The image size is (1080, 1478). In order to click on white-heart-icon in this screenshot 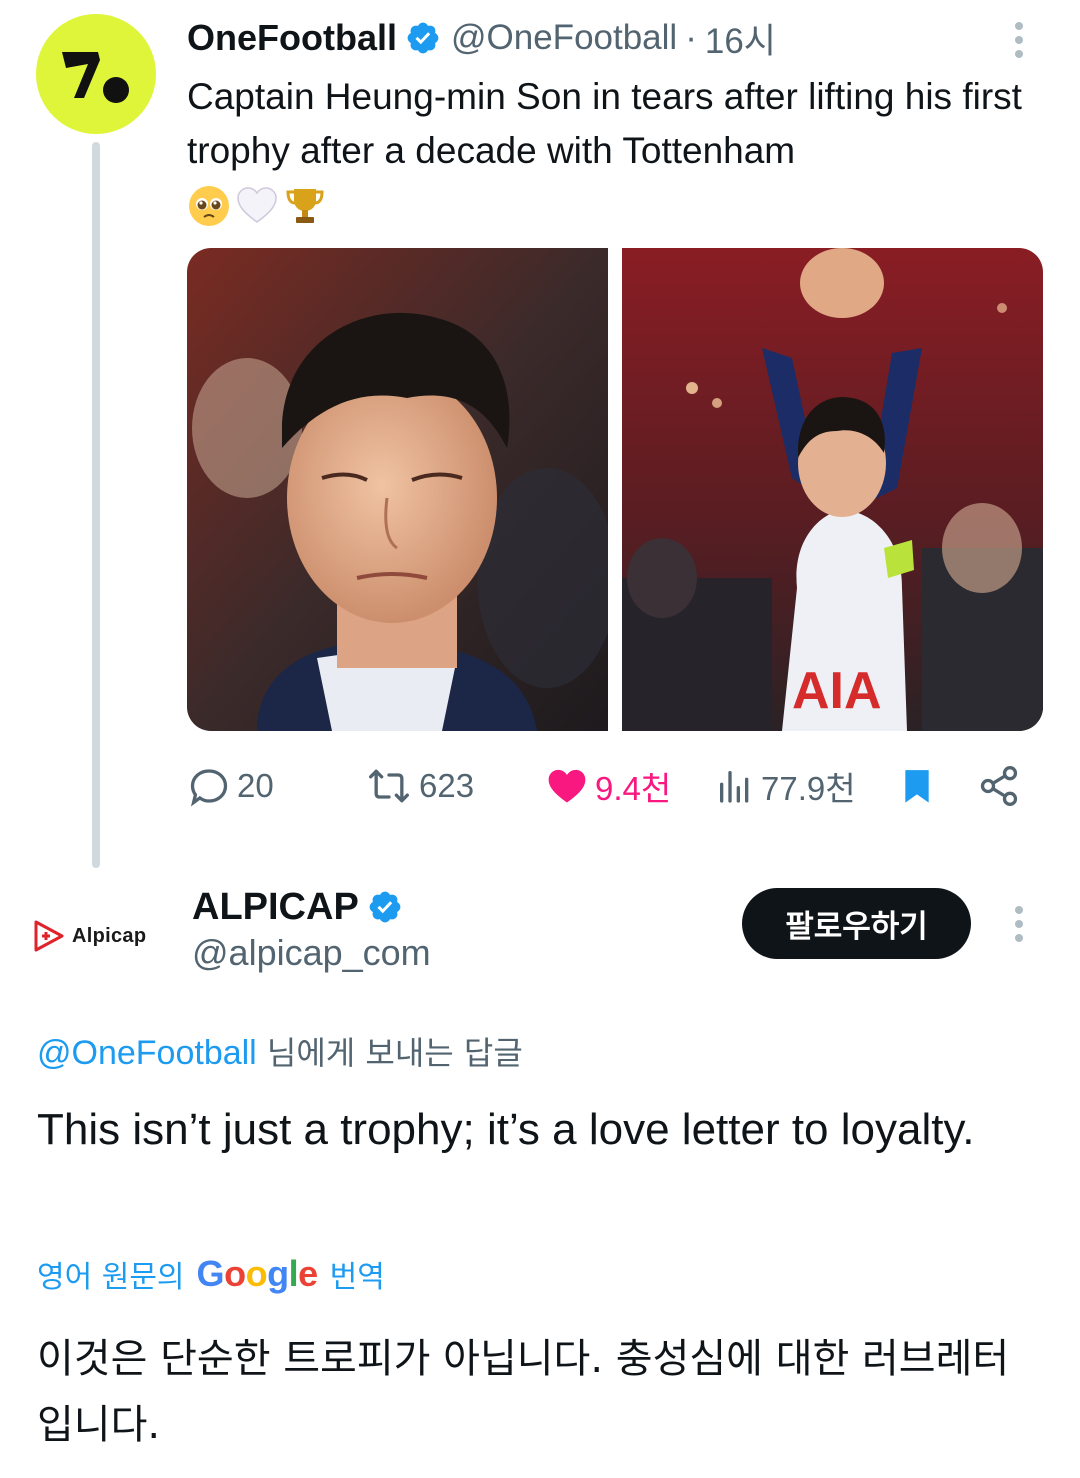, I will do `click(257, 206)`.